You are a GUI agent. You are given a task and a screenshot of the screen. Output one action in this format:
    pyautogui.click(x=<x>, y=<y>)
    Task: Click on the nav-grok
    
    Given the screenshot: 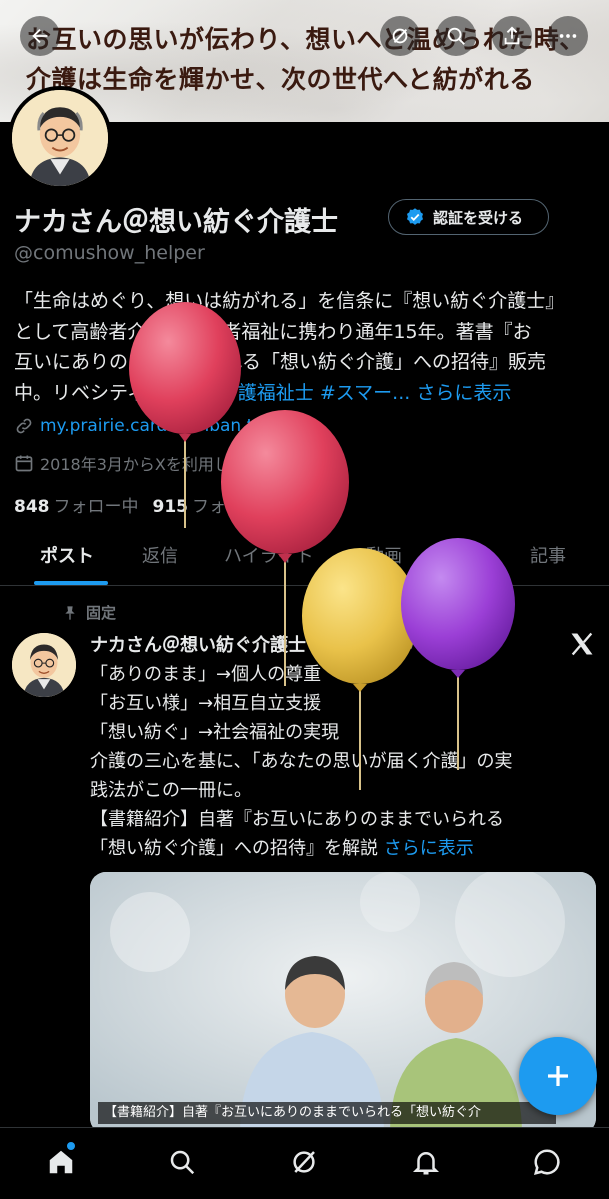 What is the action you would take?
    pyautogui.click(x=304, y=1162)
    